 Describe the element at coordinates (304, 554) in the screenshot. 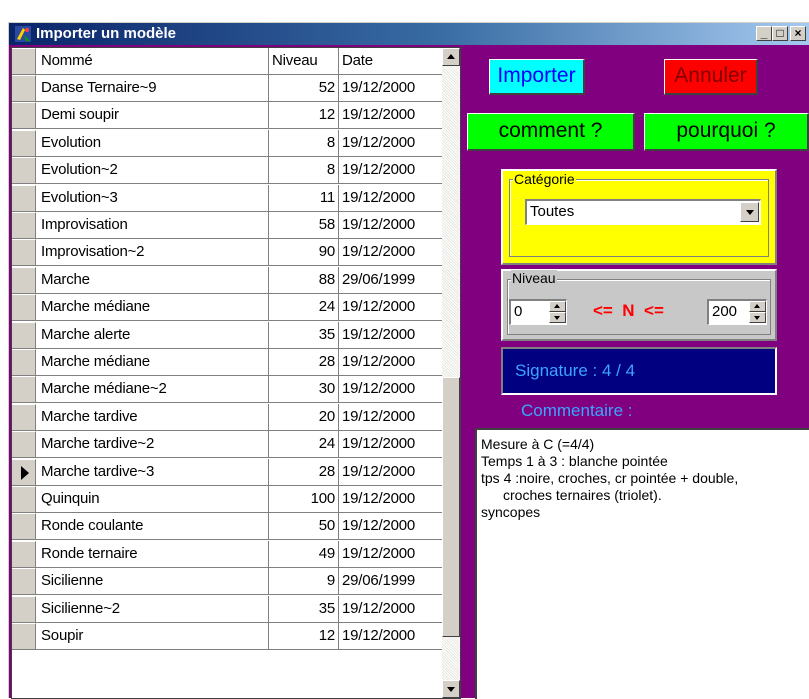

I see `cell-niveau: 49` at that location.